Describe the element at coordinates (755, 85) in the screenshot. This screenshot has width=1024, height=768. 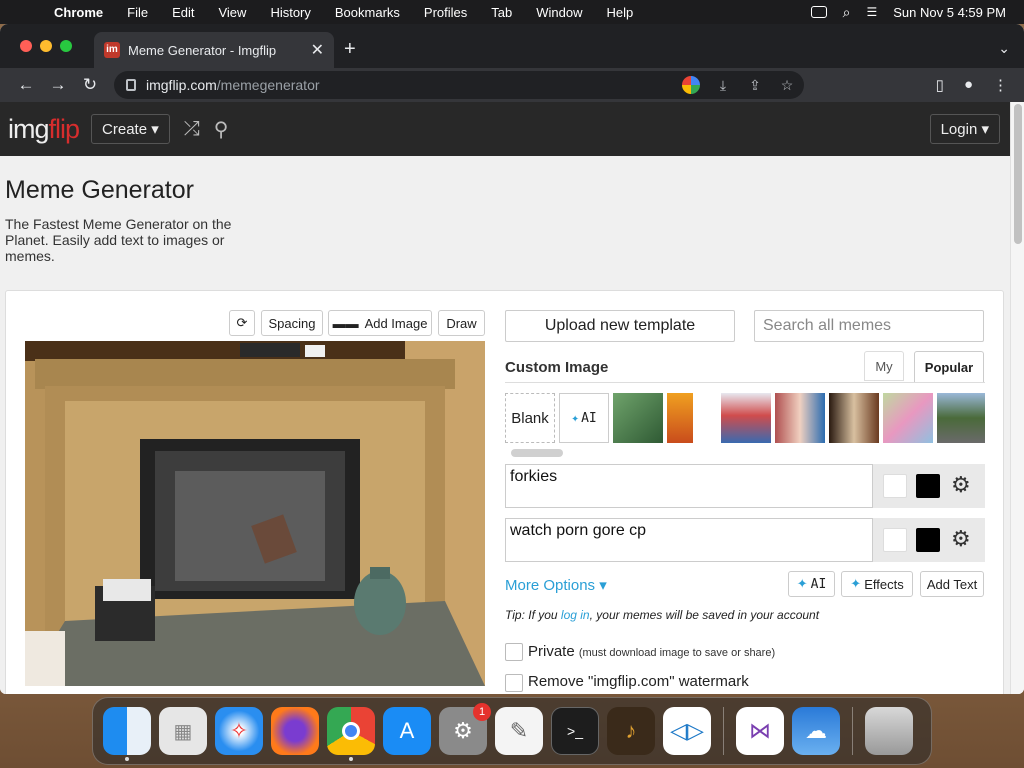
I see `share-icon: ⇪` at that location.